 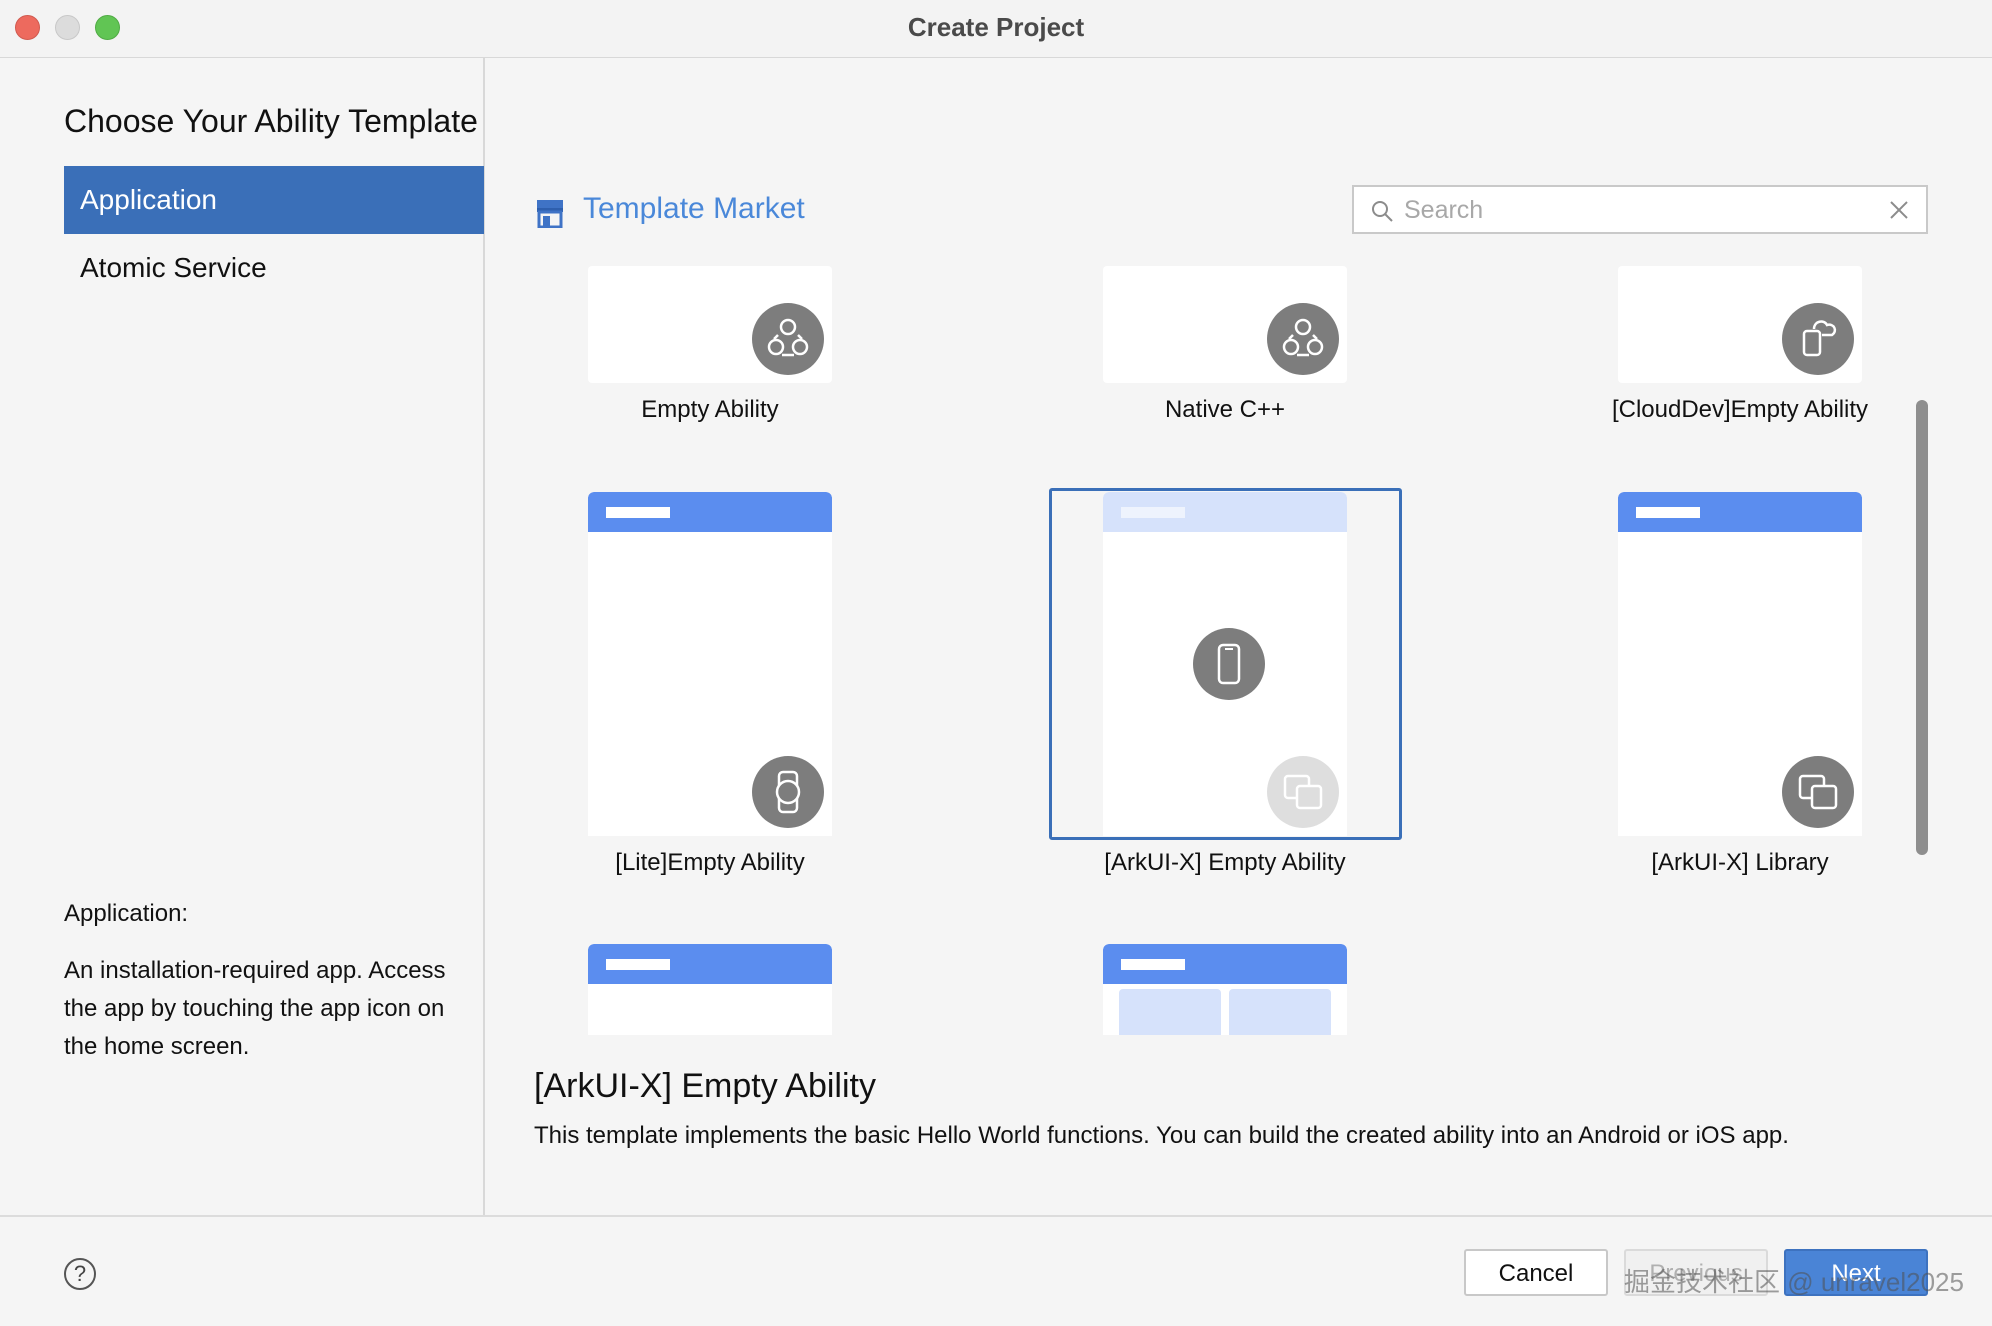 What do you see at coordinates (1740, 862) in the screenshot?
I see `template-label: [ArkUI-X] Library` at bounding box center [1740, 862].